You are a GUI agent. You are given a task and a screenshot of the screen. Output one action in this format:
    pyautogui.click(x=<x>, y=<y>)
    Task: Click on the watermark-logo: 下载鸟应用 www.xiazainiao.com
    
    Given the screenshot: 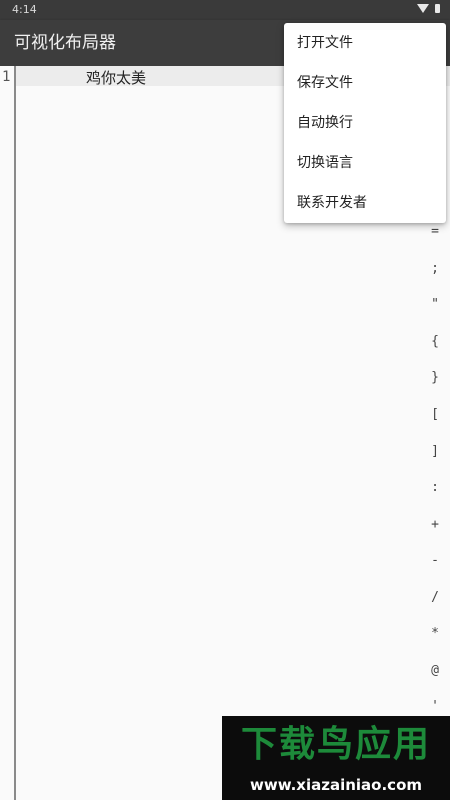 What is the action you would take?
    pyautogui.click(x=336, y=758)
    